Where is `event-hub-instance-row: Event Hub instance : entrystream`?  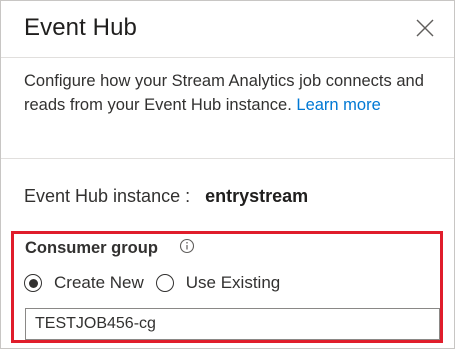
event-hub-instance-row: Event Hub instance : entrystream is located at coordinates (166, 196).